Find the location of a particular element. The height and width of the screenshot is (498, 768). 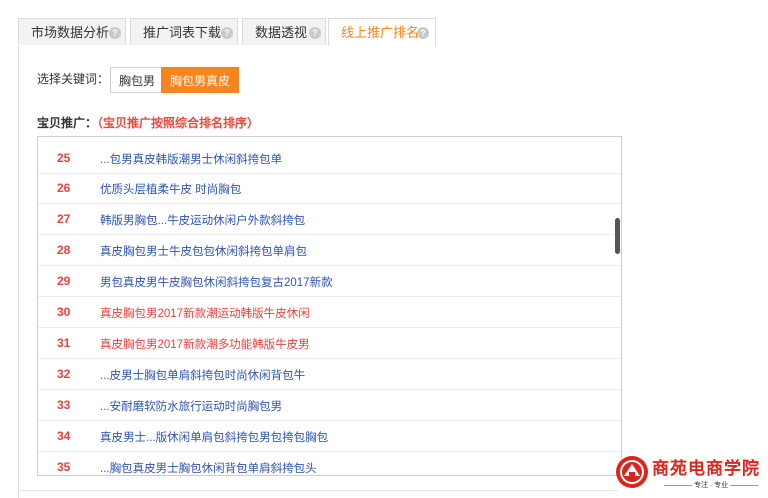

brand-logo: 商苑电商学院 ———— 专注 · 专业 ———— is located at coordinates (690, 473).